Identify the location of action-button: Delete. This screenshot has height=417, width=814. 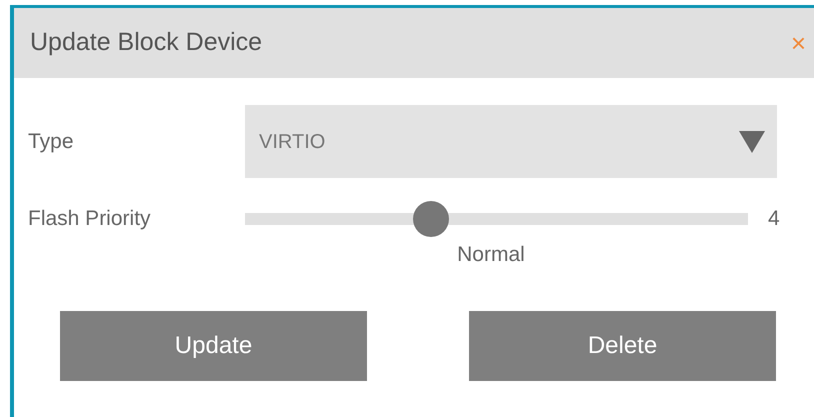
(622, 346).